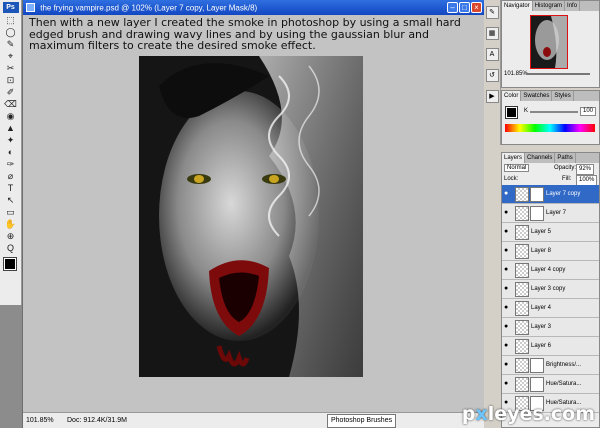 This screenshot has width=600, height=428. What do you see at coordinates (11, 176) in the screenshot?
I see `tool-icon: ⌀` at bounding box center [11, 176].